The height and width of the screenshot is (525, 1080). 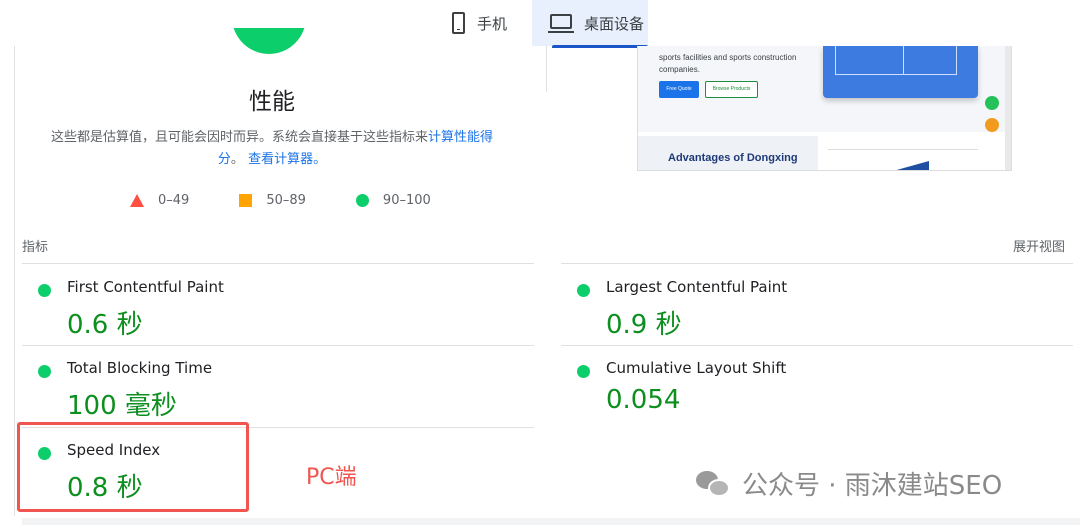 I want to click on bottom-section-strip, so click(x=551, y=521).